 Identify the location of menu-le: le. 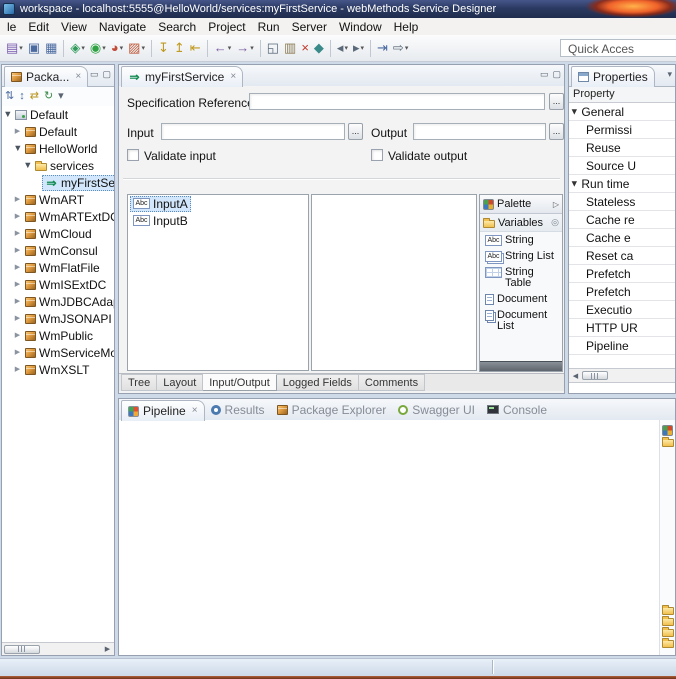
(11, 27).